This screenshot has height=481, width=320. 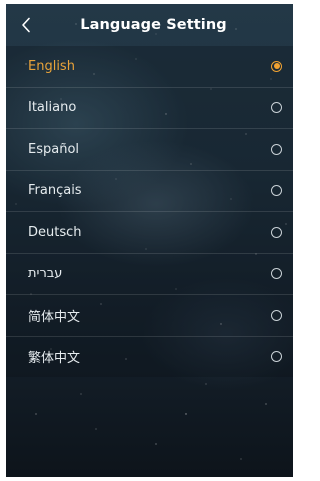 I want to click on back-button, so click(x=26, y=25).